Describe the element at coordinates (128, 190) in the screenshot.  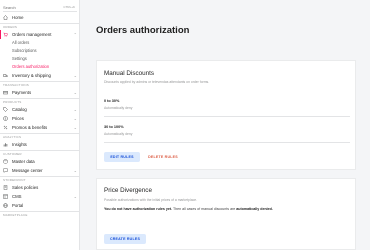
I see `card-title: Price Divergence` at that location.